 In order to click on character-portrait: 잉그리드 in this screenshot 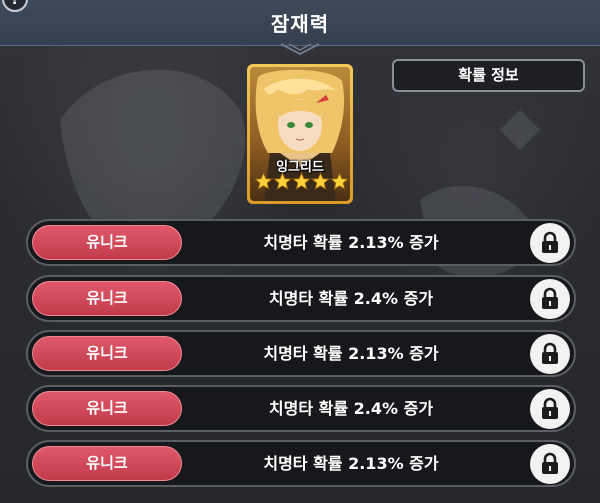, I will do `click(300, 134)`.